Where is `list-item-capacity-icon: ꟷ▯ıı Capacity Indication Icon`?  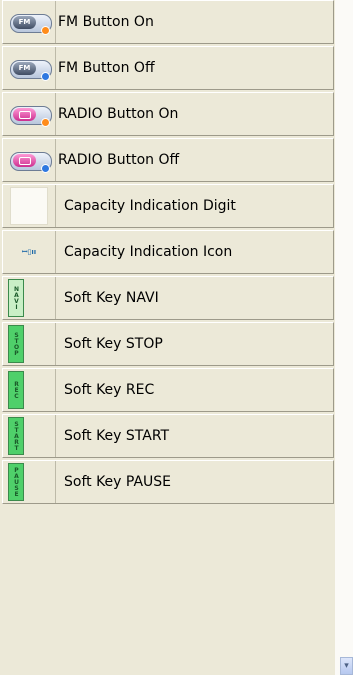 list-item-capacity-icon: ꟷ▯ıı Capacity Indication Icon is located at coordinates (168, 252).